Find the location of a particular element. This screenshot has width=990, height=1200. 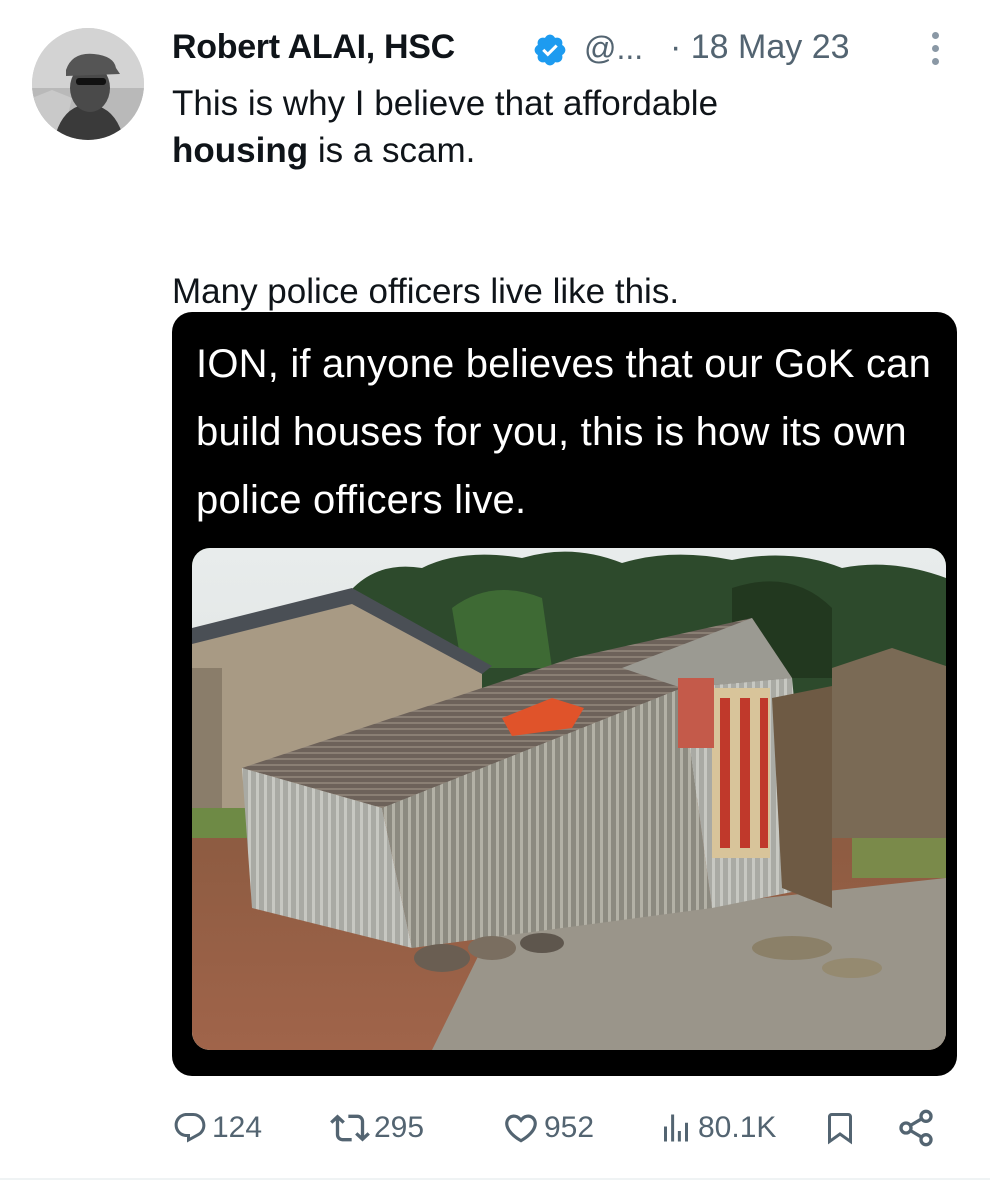

tweet-text-line: housing is a scam. is located at coordinates (562, 150).